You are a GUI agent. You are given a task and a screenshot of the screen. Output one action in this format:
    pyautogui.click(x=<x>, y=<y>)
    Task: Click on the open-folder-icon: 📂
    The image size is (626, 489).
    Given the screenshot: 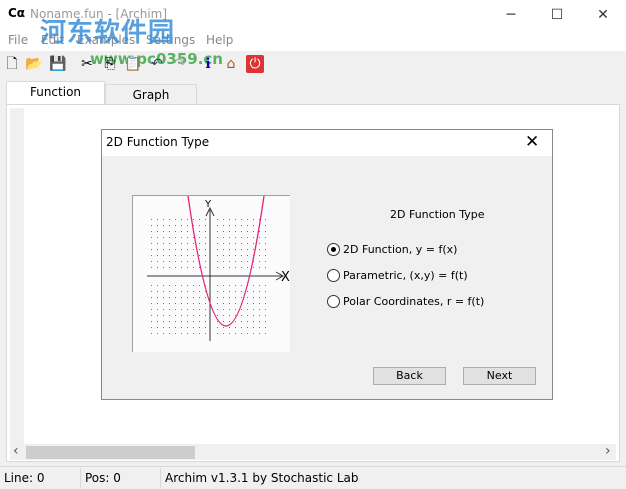 What is the action you would take?
    pyautogui.click(x=34, y=64)
    